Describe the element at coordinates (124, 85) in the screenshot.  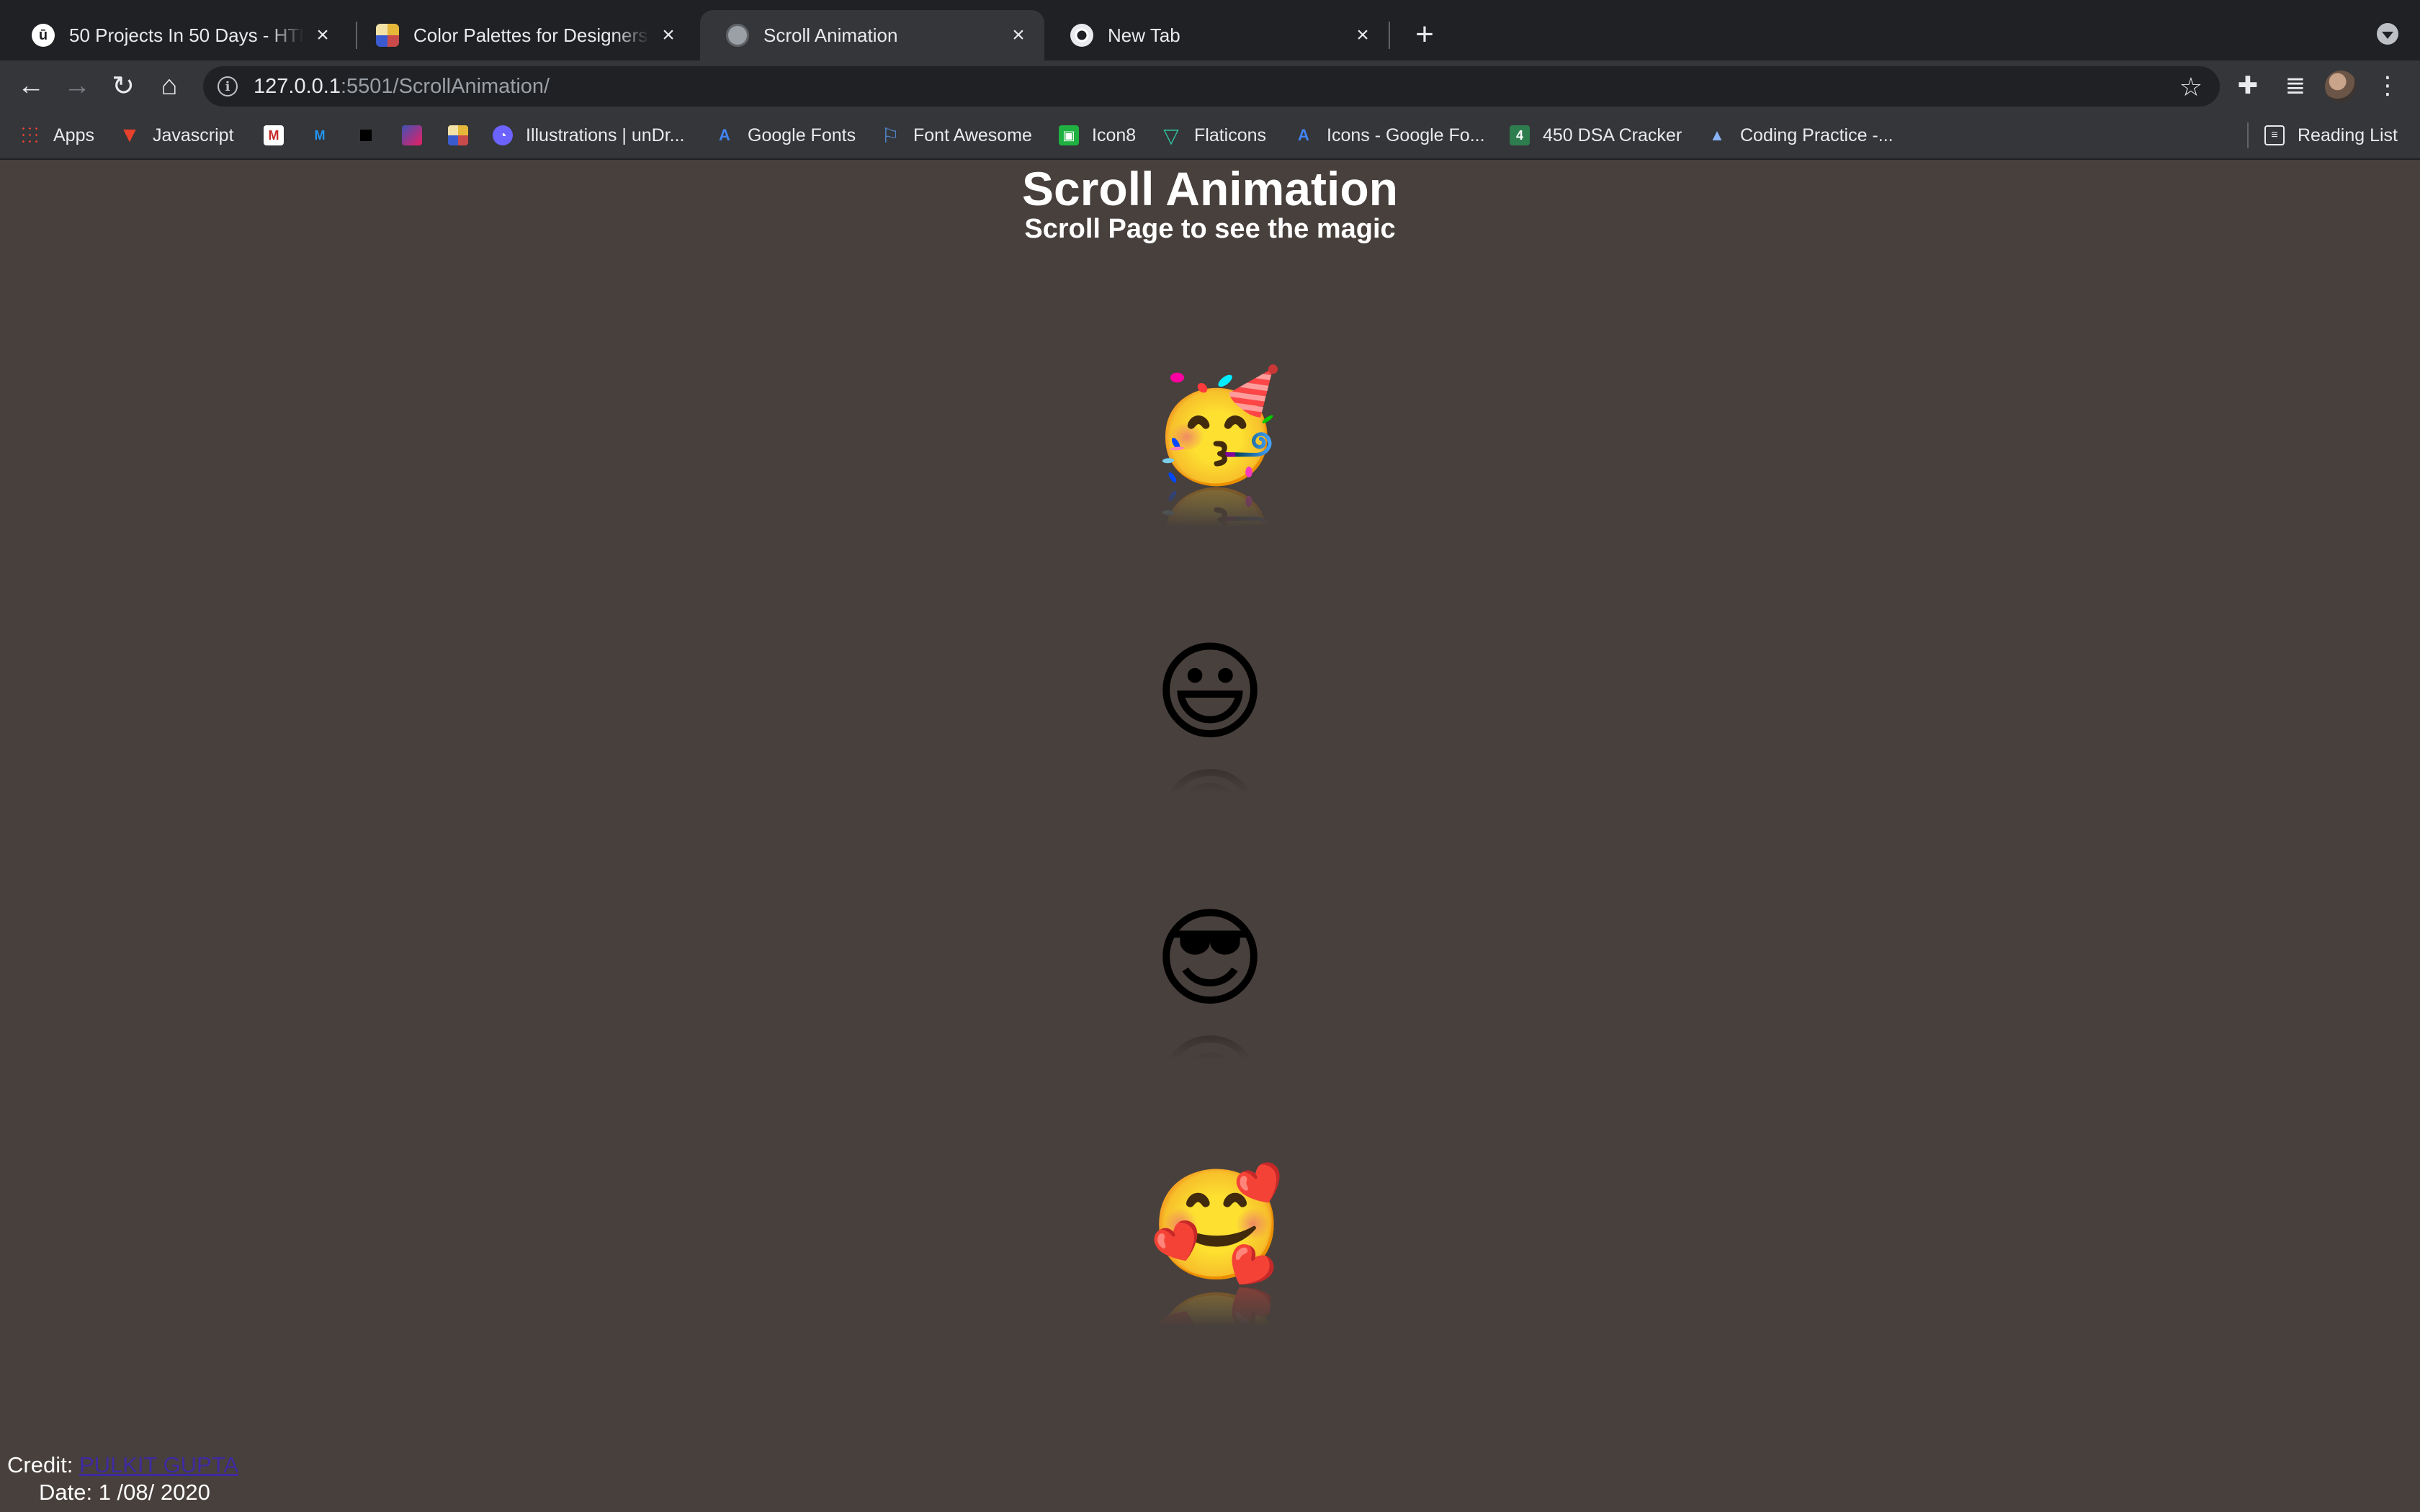
I see `reload-icon: ↻` at that location.